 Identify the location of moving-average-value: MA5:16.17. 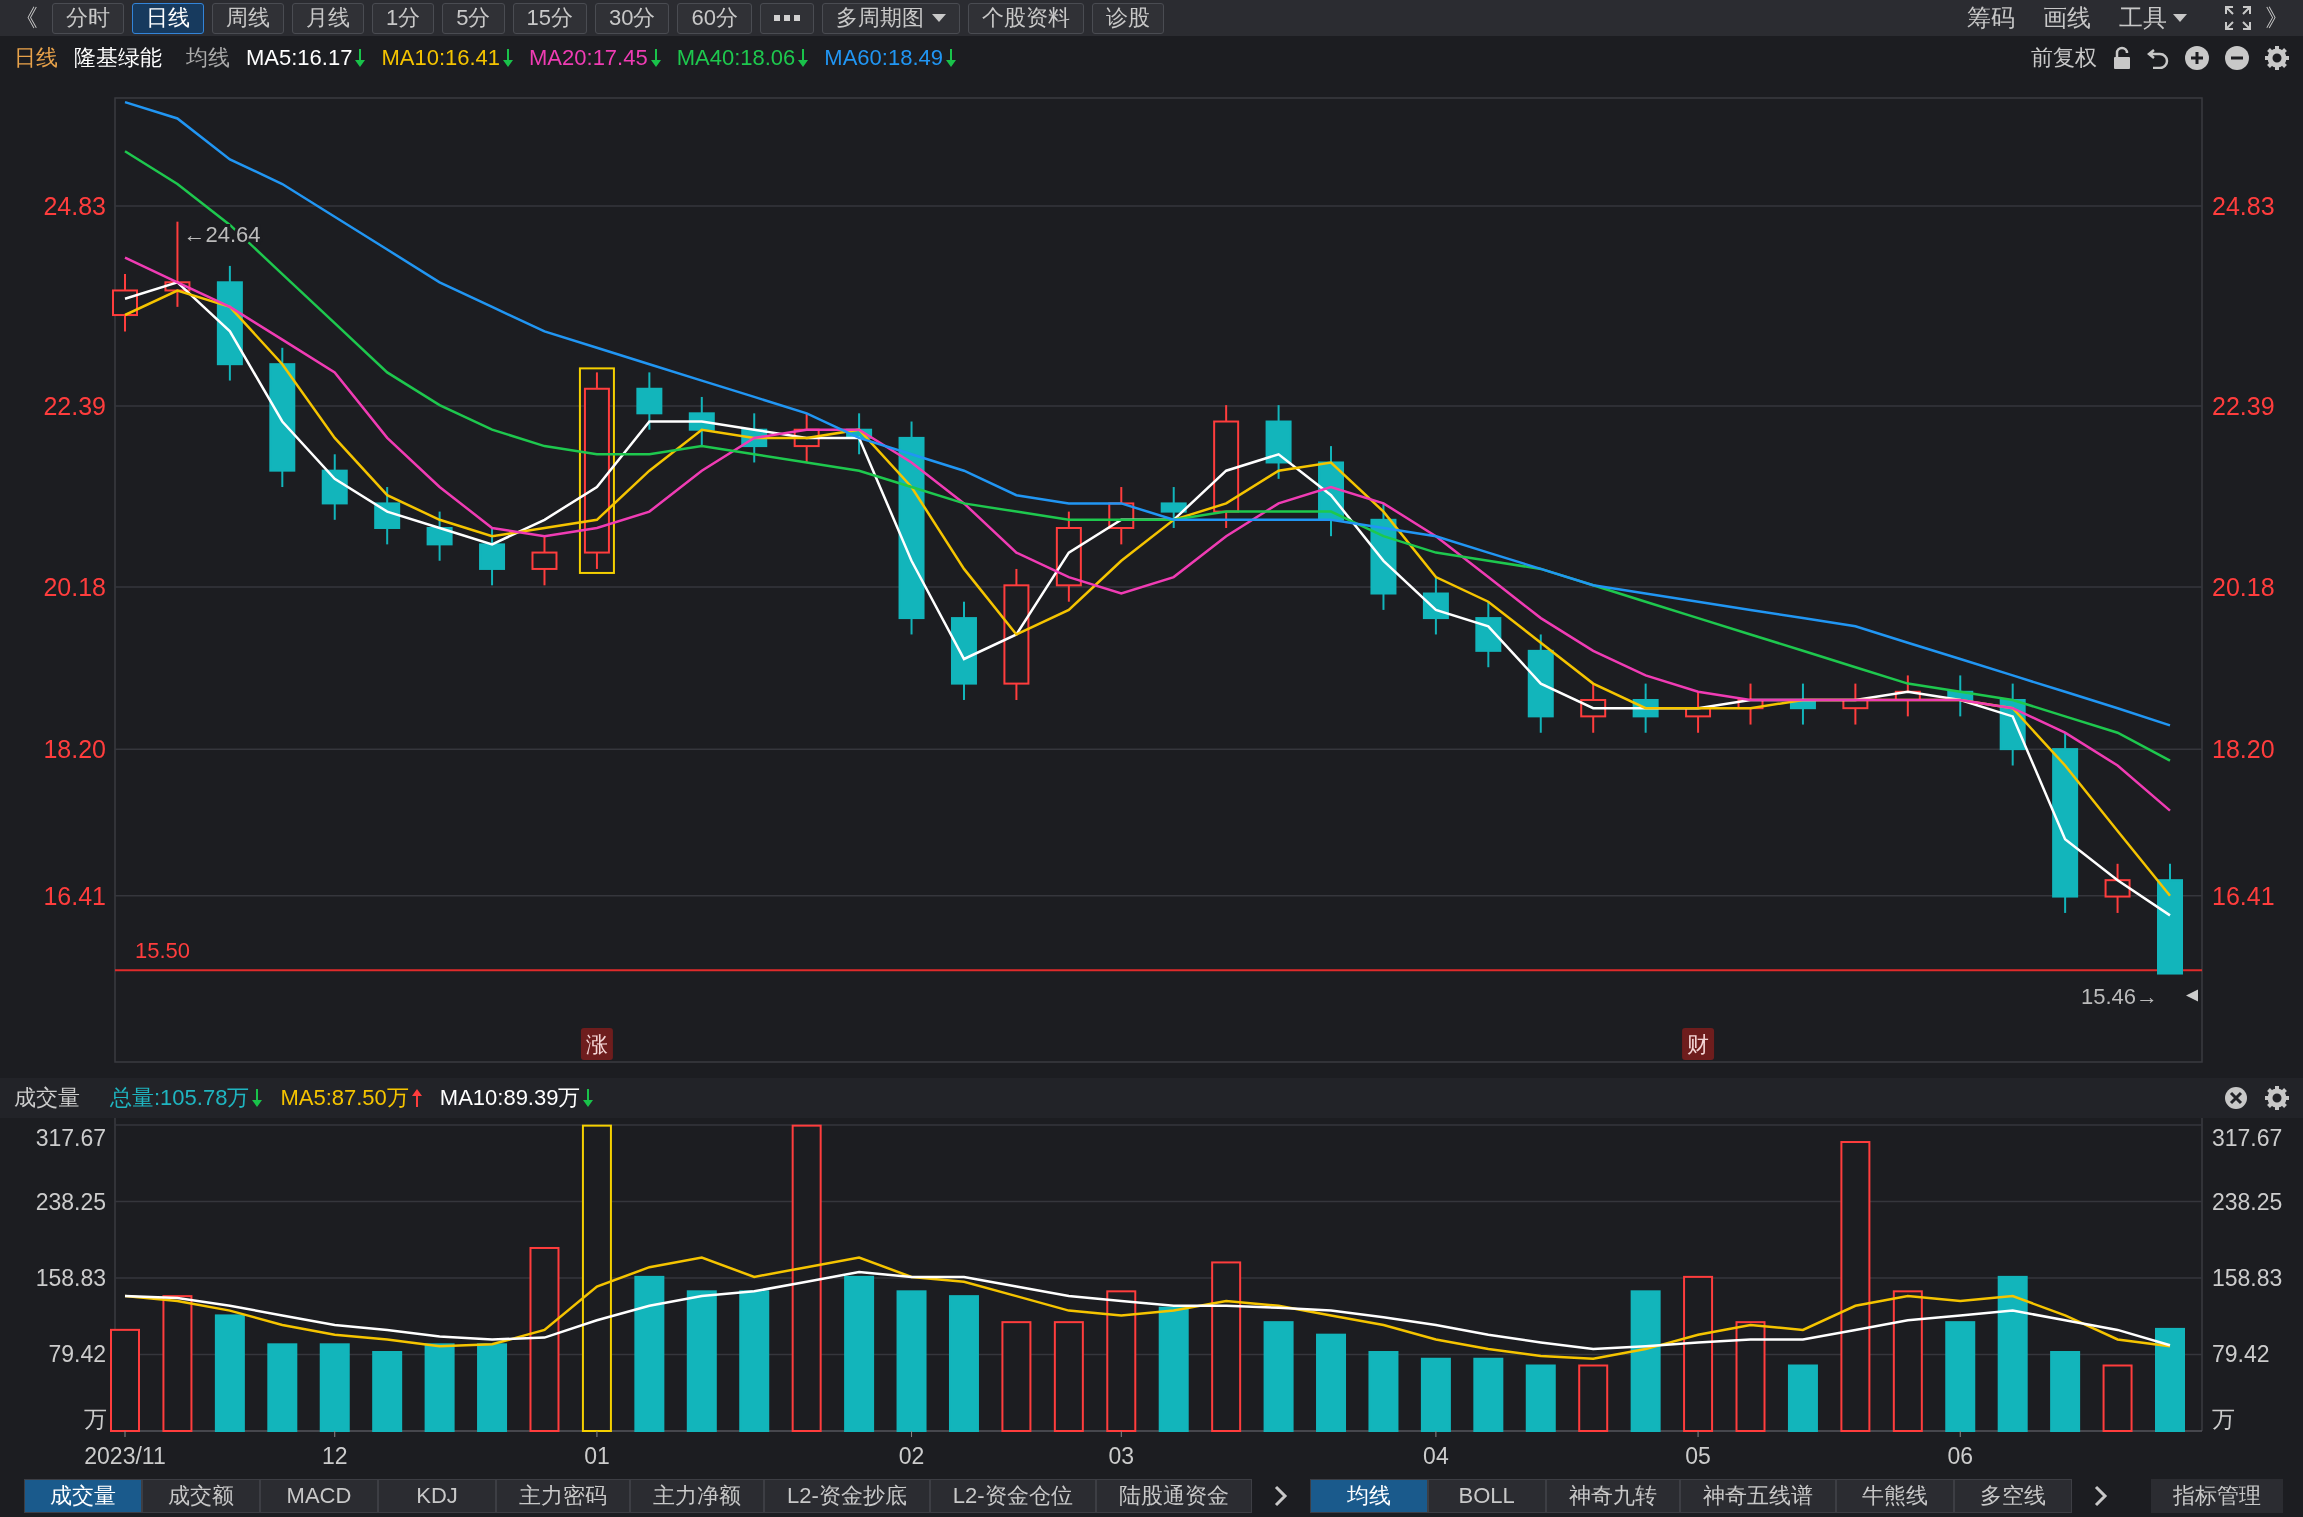
(299, 58).